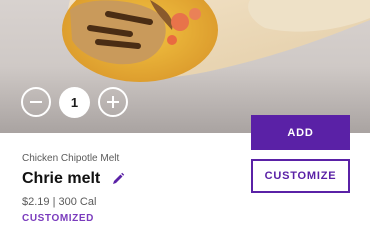 The height and width of the screenshot is (245, 370). I want to click on status-badge: CUSTOMIZED, so click(58, 218).